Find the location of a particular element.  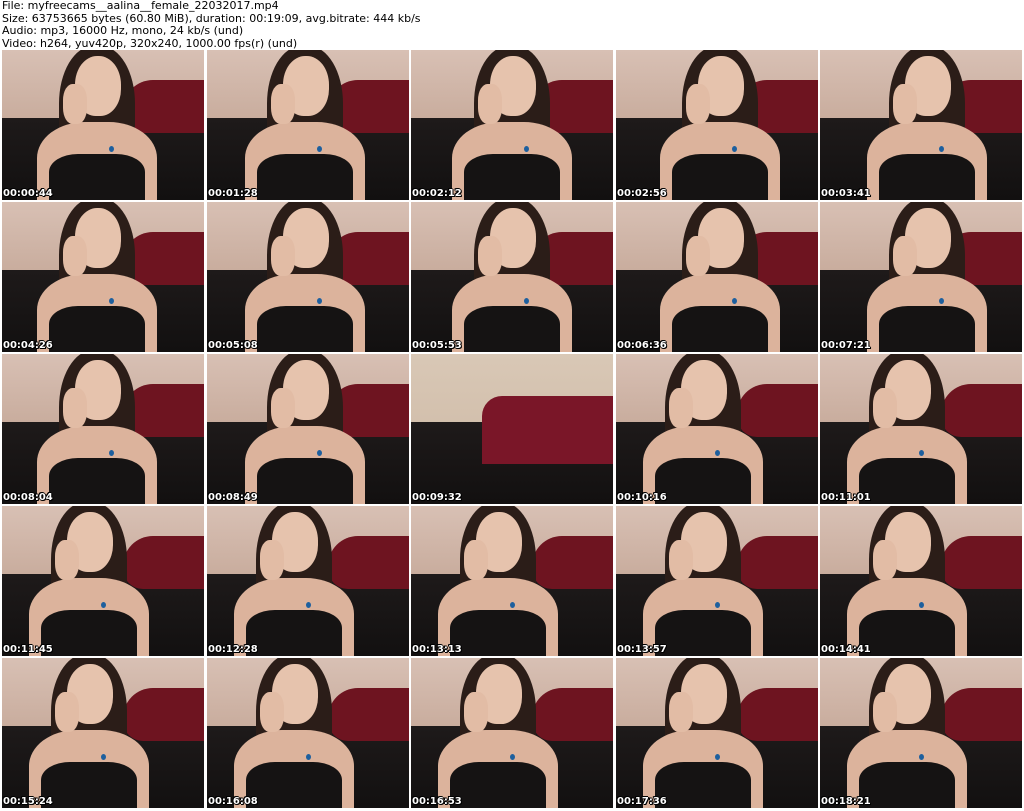

thumbnail-timestamp: 00:03:41 is located at coordinates (846, 193).